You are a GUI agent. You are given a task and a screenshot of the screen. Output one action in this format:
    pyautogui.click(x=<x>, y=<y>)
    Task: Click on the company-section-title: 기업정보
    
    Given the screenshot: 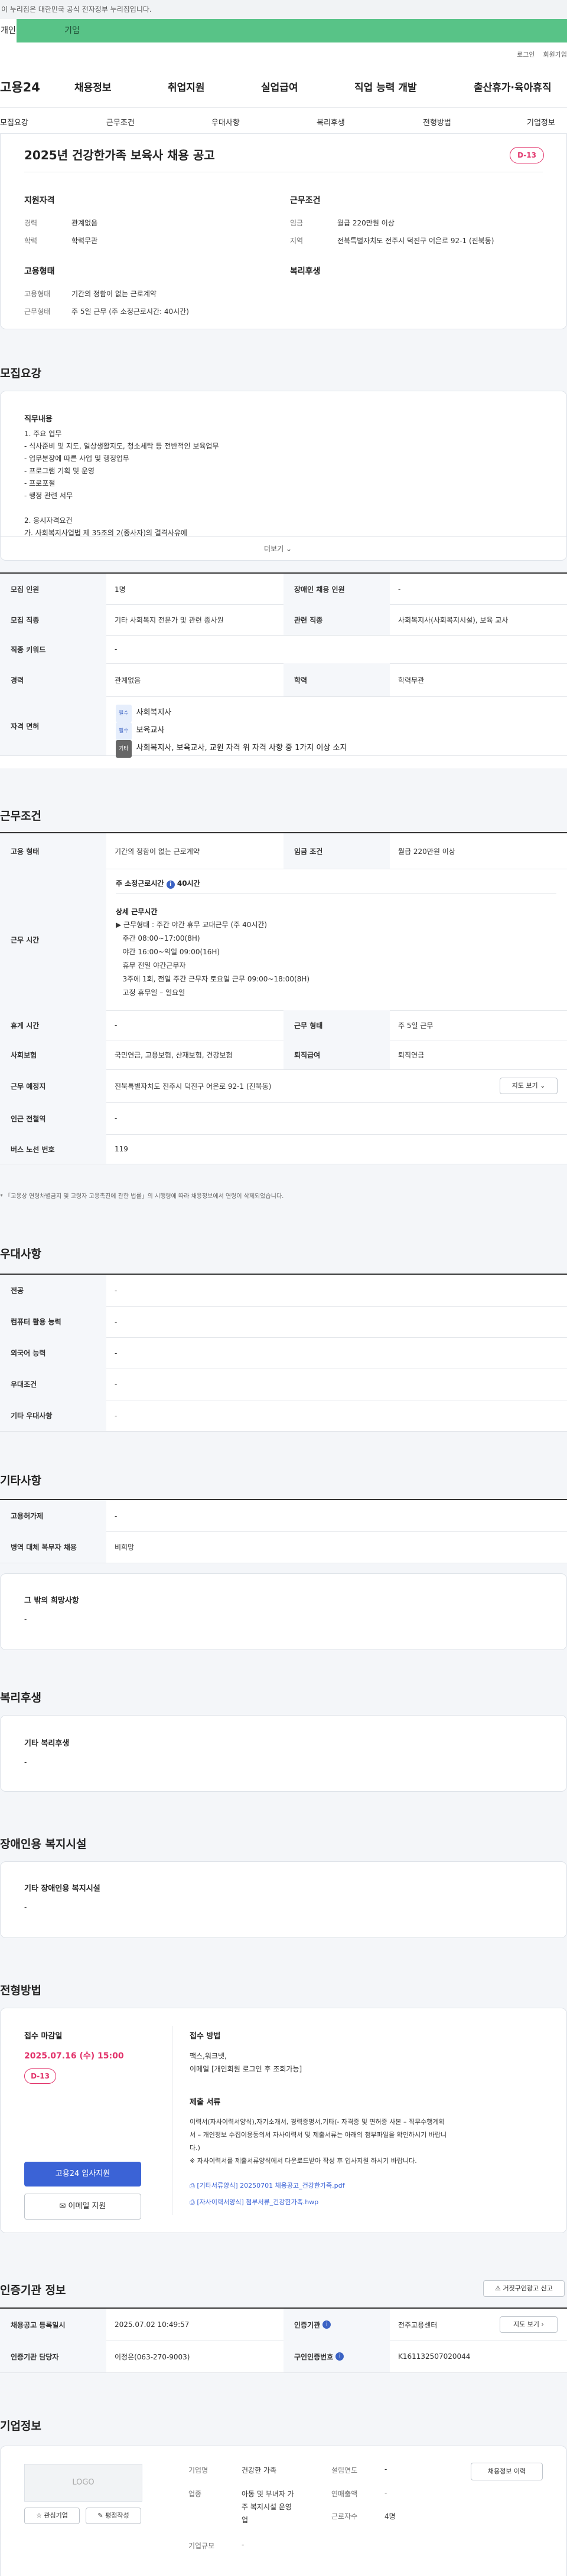 What is the action you would take?
    pyautogui.click(x=20, y=2427)
    